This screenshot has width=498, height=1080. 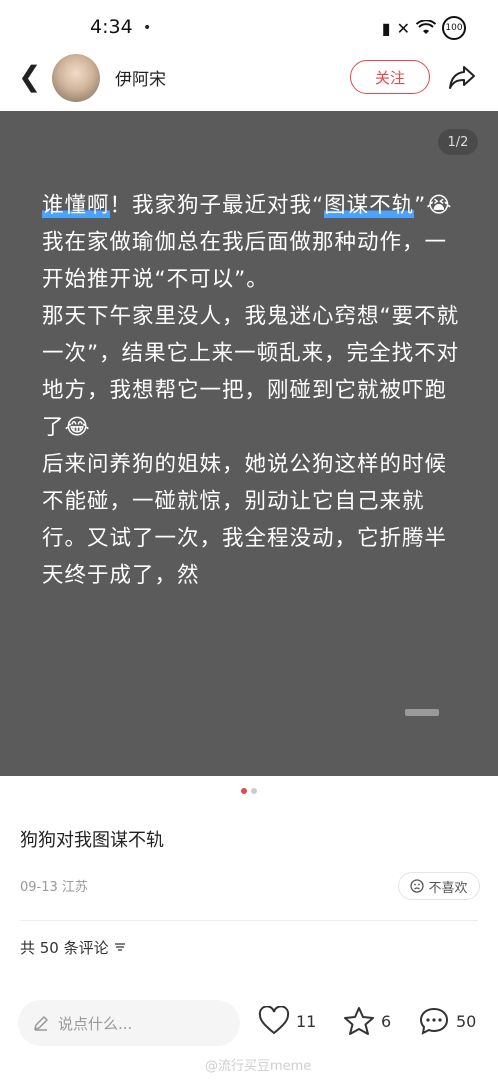 What do you see at coordinates (249, 791) in the screenshot?
I see `carousel-dots` at bounding box center [249, 791].